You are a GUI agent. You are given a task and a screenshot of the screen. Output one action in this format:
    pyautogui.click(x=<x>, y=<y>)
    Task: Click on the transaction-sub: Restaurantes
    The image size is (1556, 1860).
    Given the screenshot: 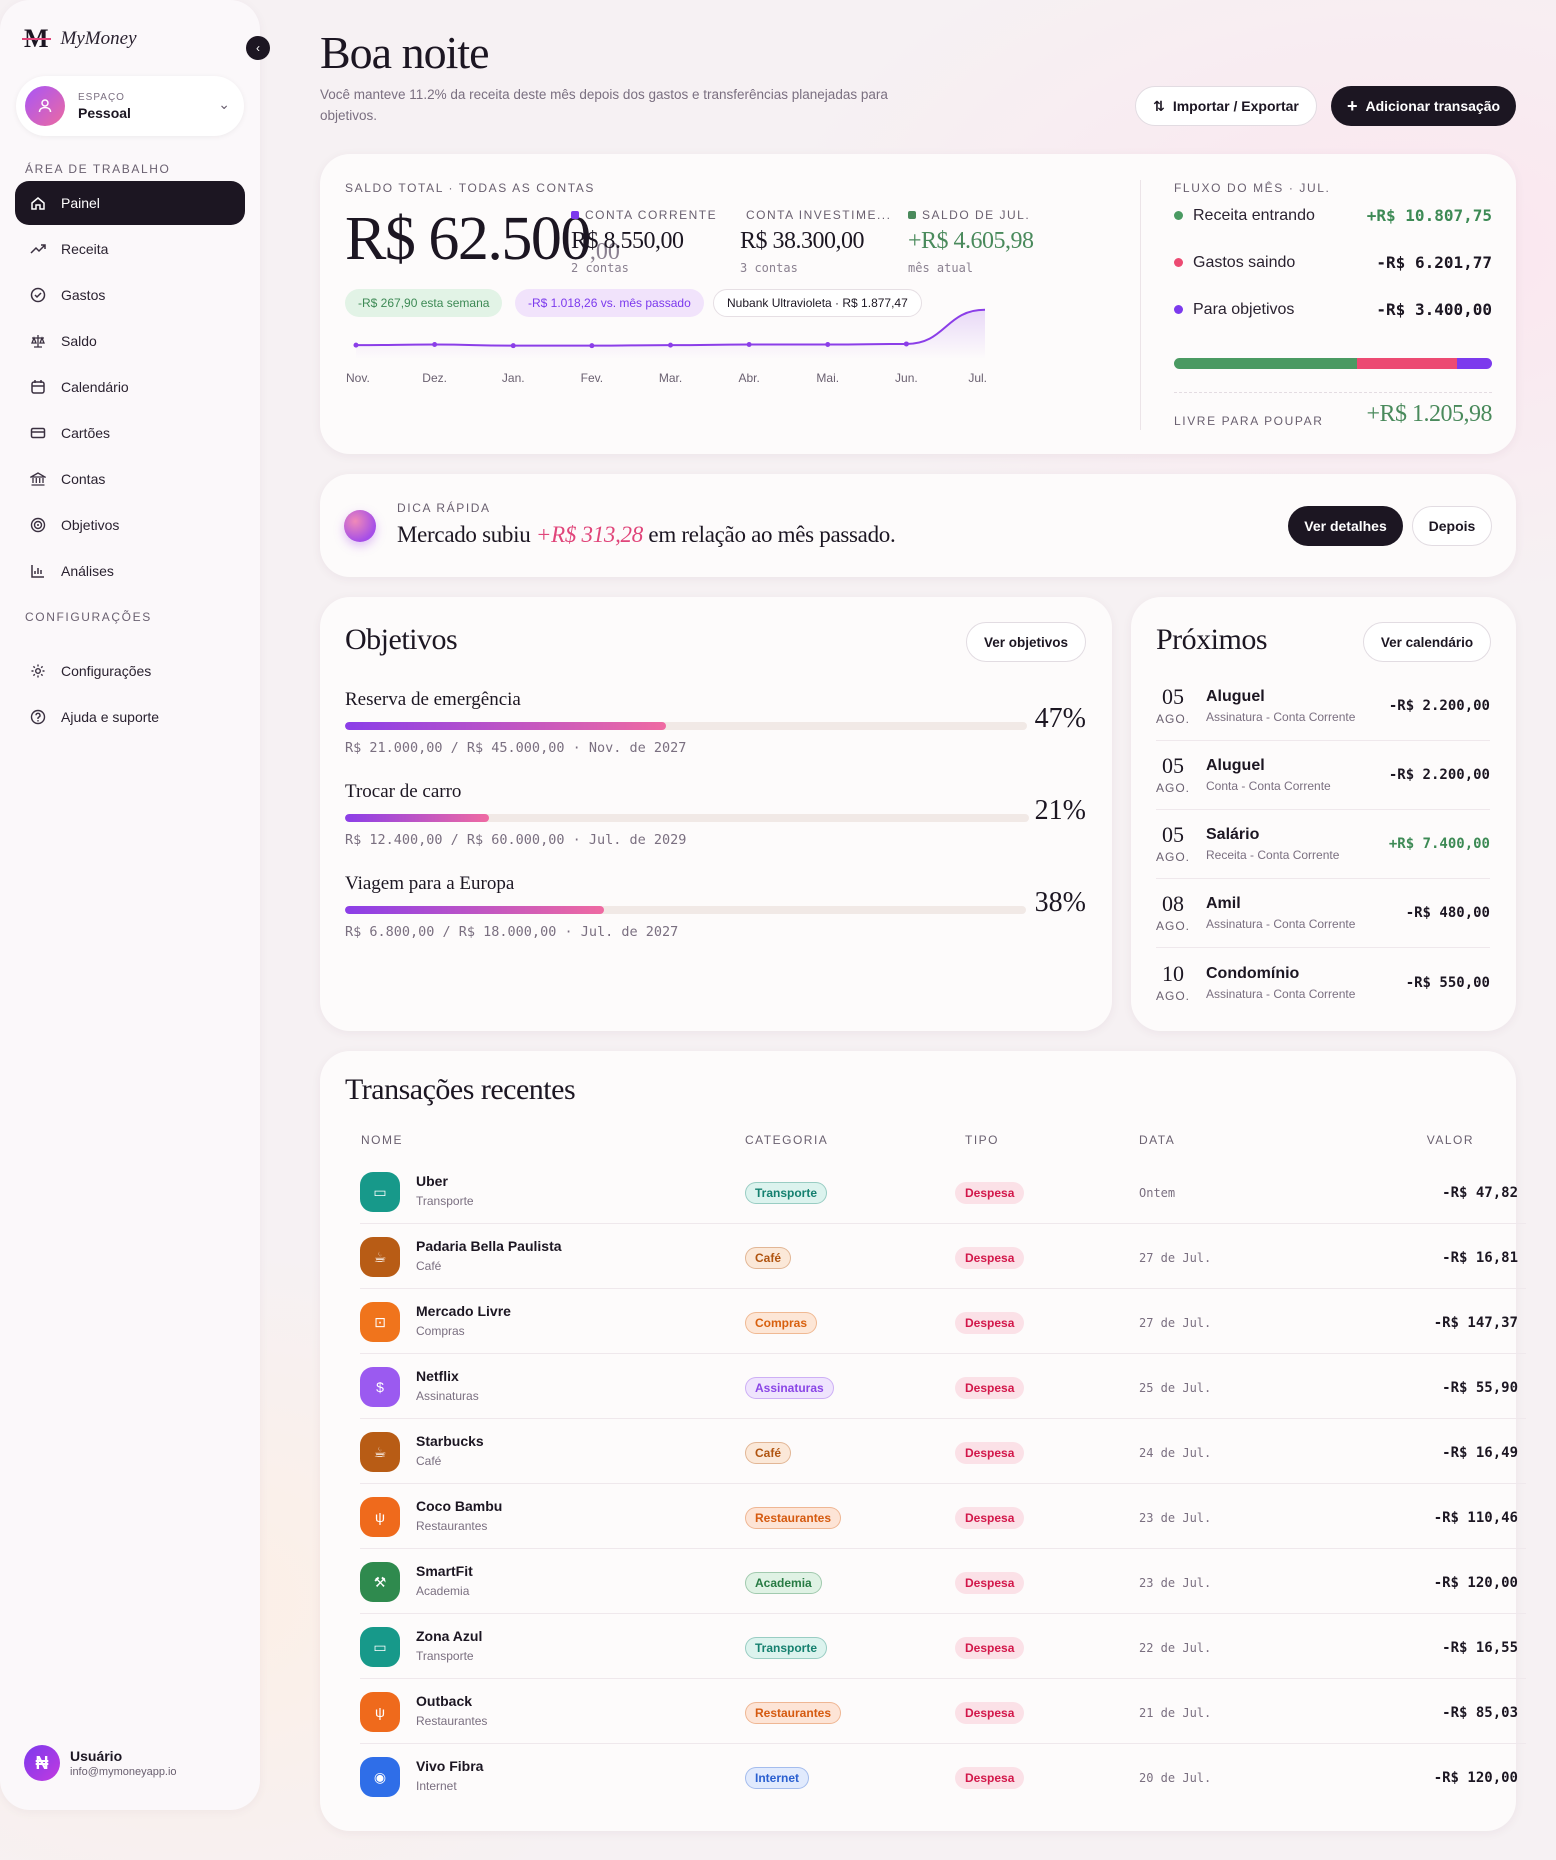 What is the action you would take?
    pyautogui.click(x=452, y=1526)
    